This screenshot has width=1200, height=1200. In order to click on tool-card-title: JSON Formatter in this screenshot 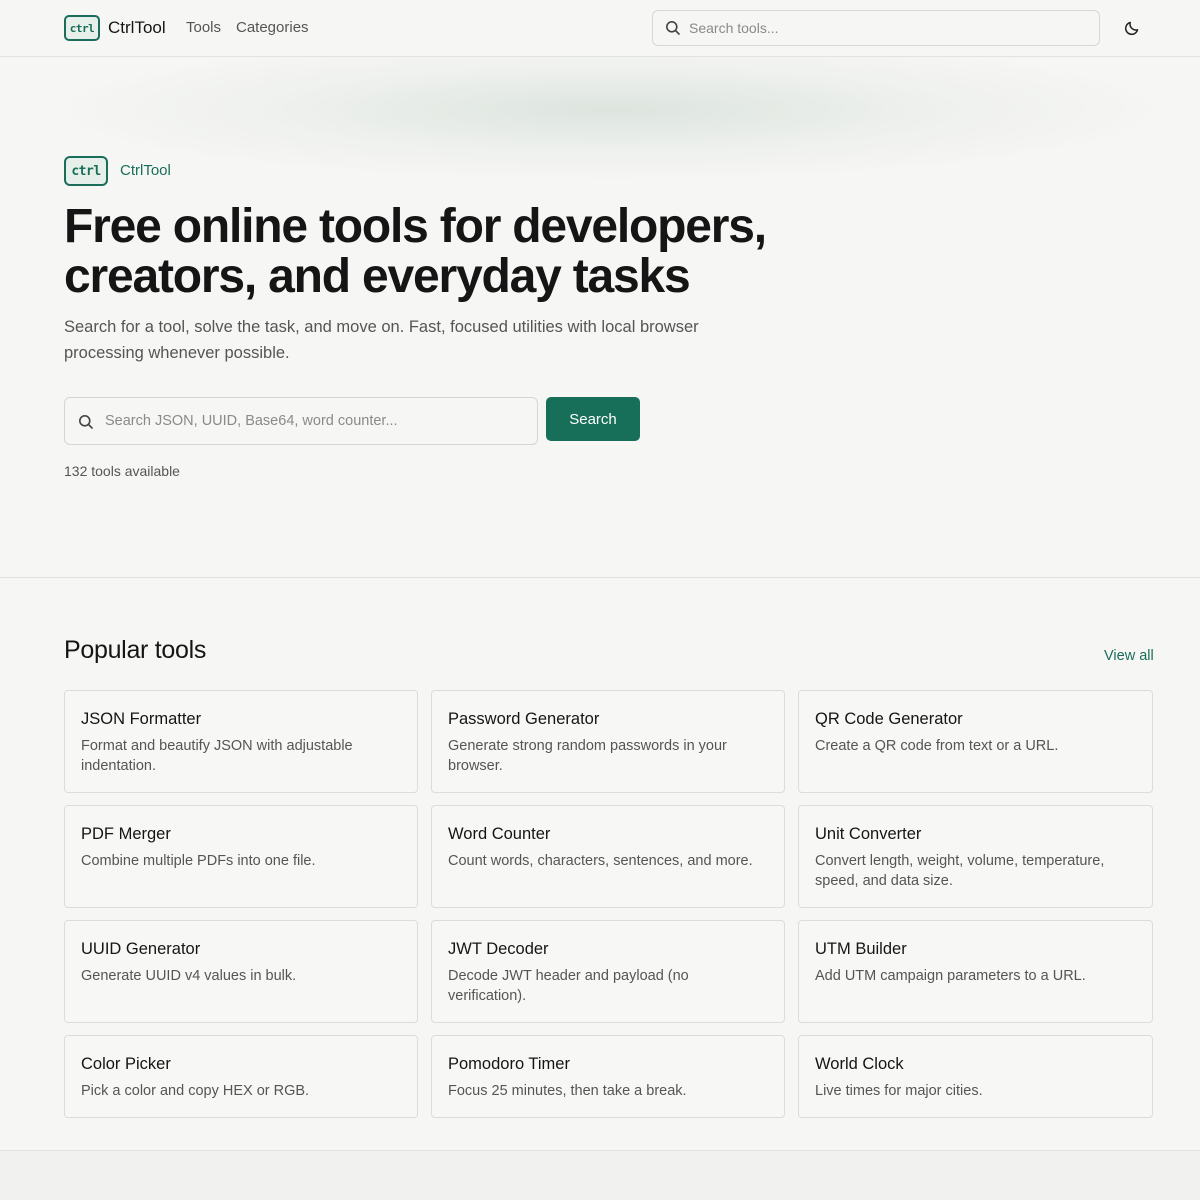, I will do `click(141, 719)`.